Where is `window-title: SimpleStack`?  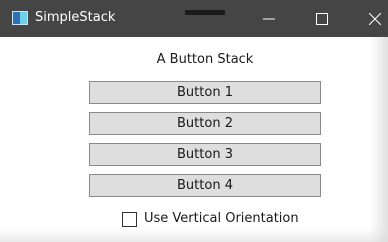 window-title: SimpleStack is located at coordinates (75, 17).